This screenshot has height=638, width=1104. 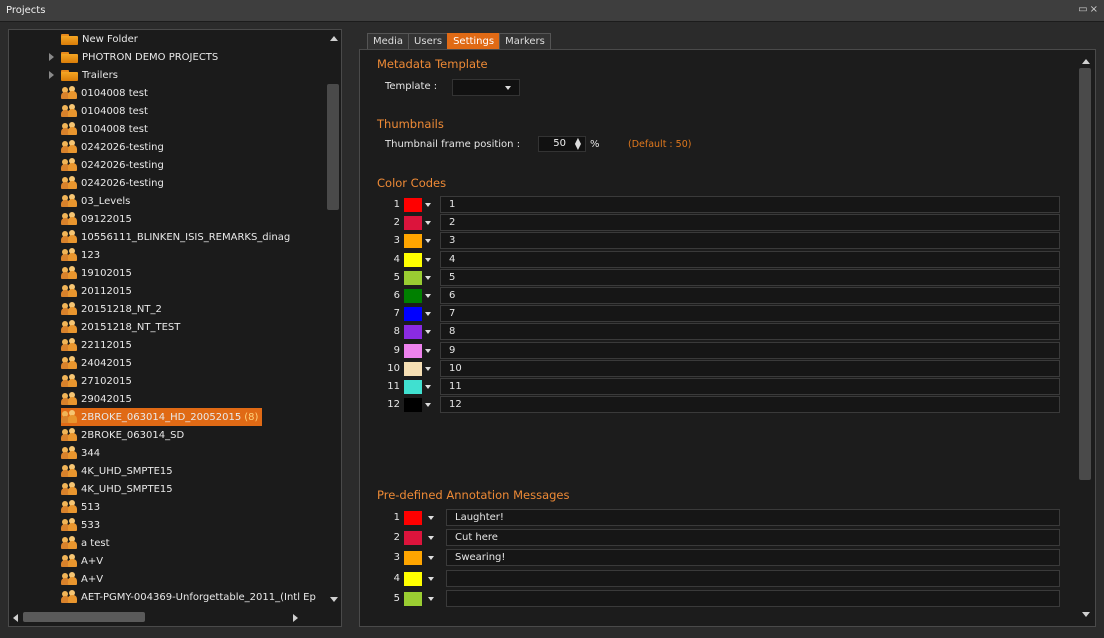 I want to click on spin-arrows-icon: ▲ ▼, so click(x=578, y=144).